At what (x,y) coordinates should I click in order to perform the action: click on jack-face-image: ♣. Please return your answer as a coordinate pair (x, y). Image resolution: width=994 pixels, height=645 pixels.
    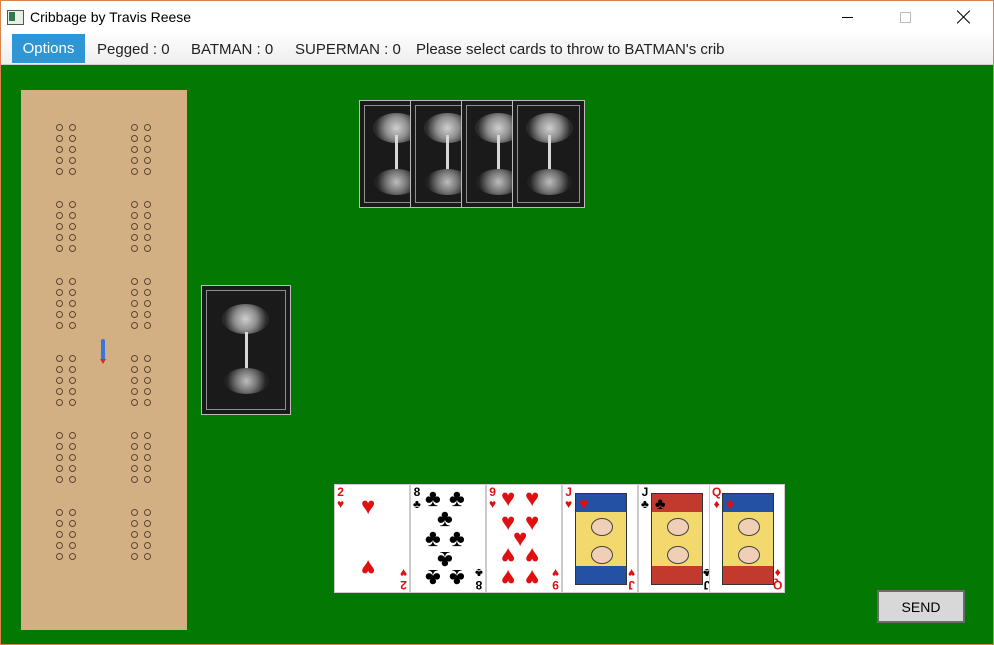
    Looking at the image, I should click on (677, 539).